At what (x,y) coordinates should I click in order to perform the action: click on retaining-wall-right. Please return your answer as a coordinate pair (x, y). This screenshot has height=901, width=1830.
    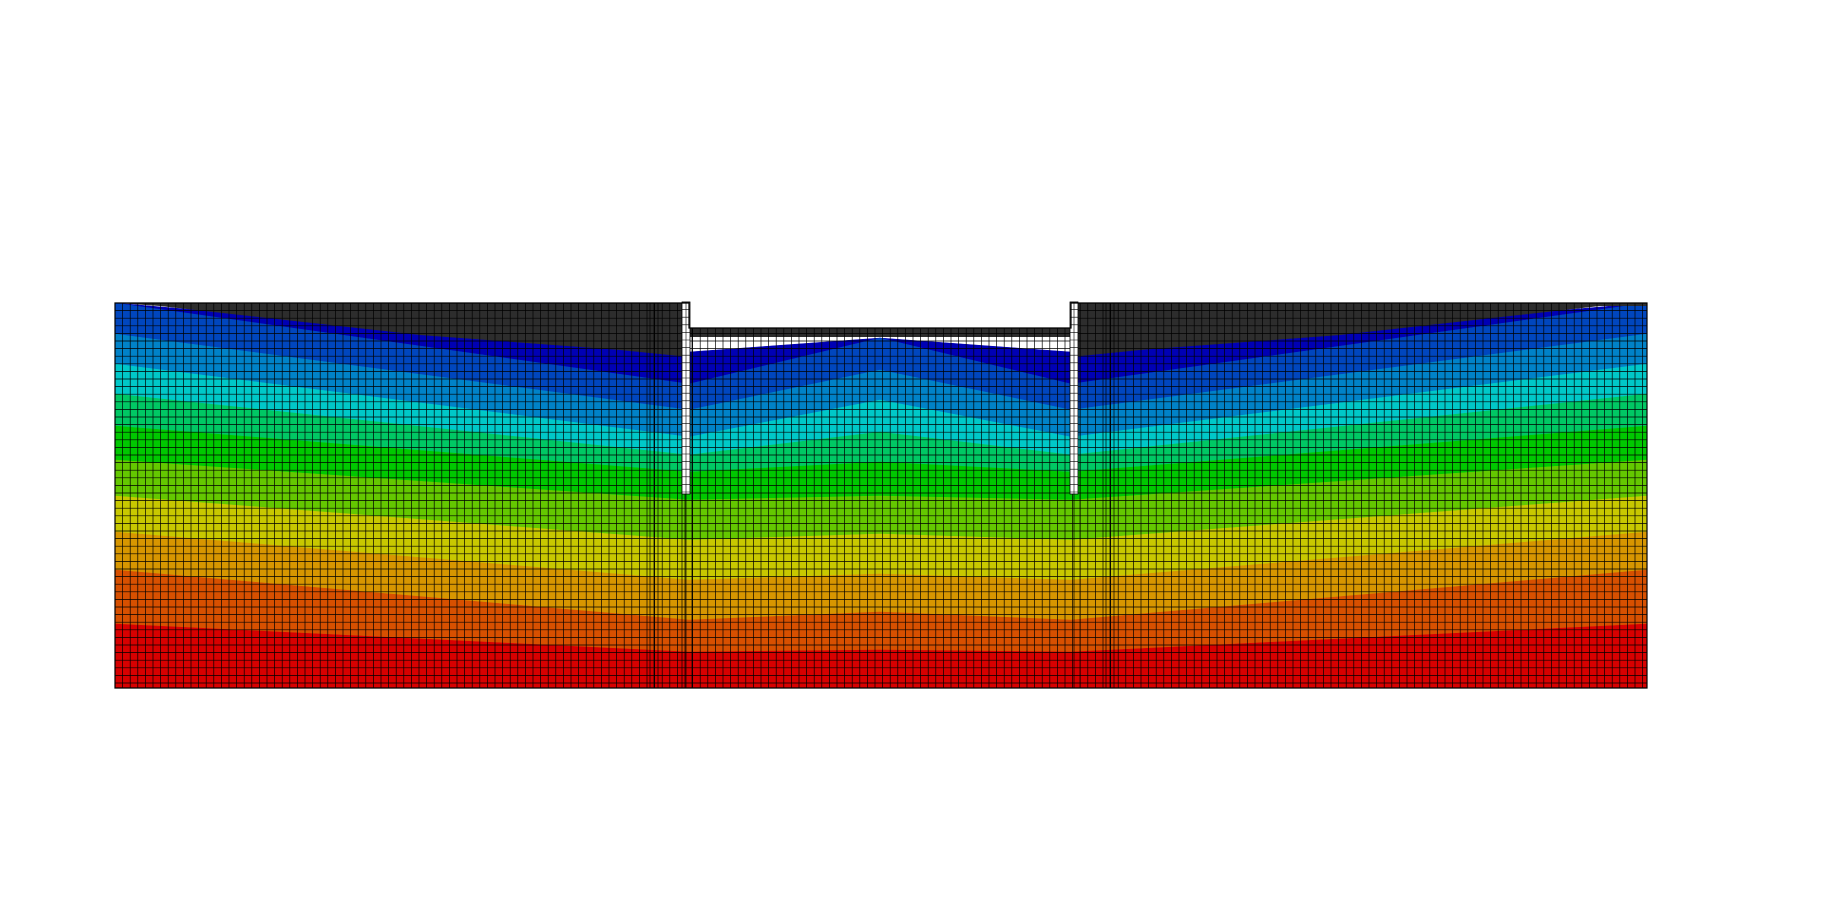
    Looking at the image, I should click on (1074, 398).